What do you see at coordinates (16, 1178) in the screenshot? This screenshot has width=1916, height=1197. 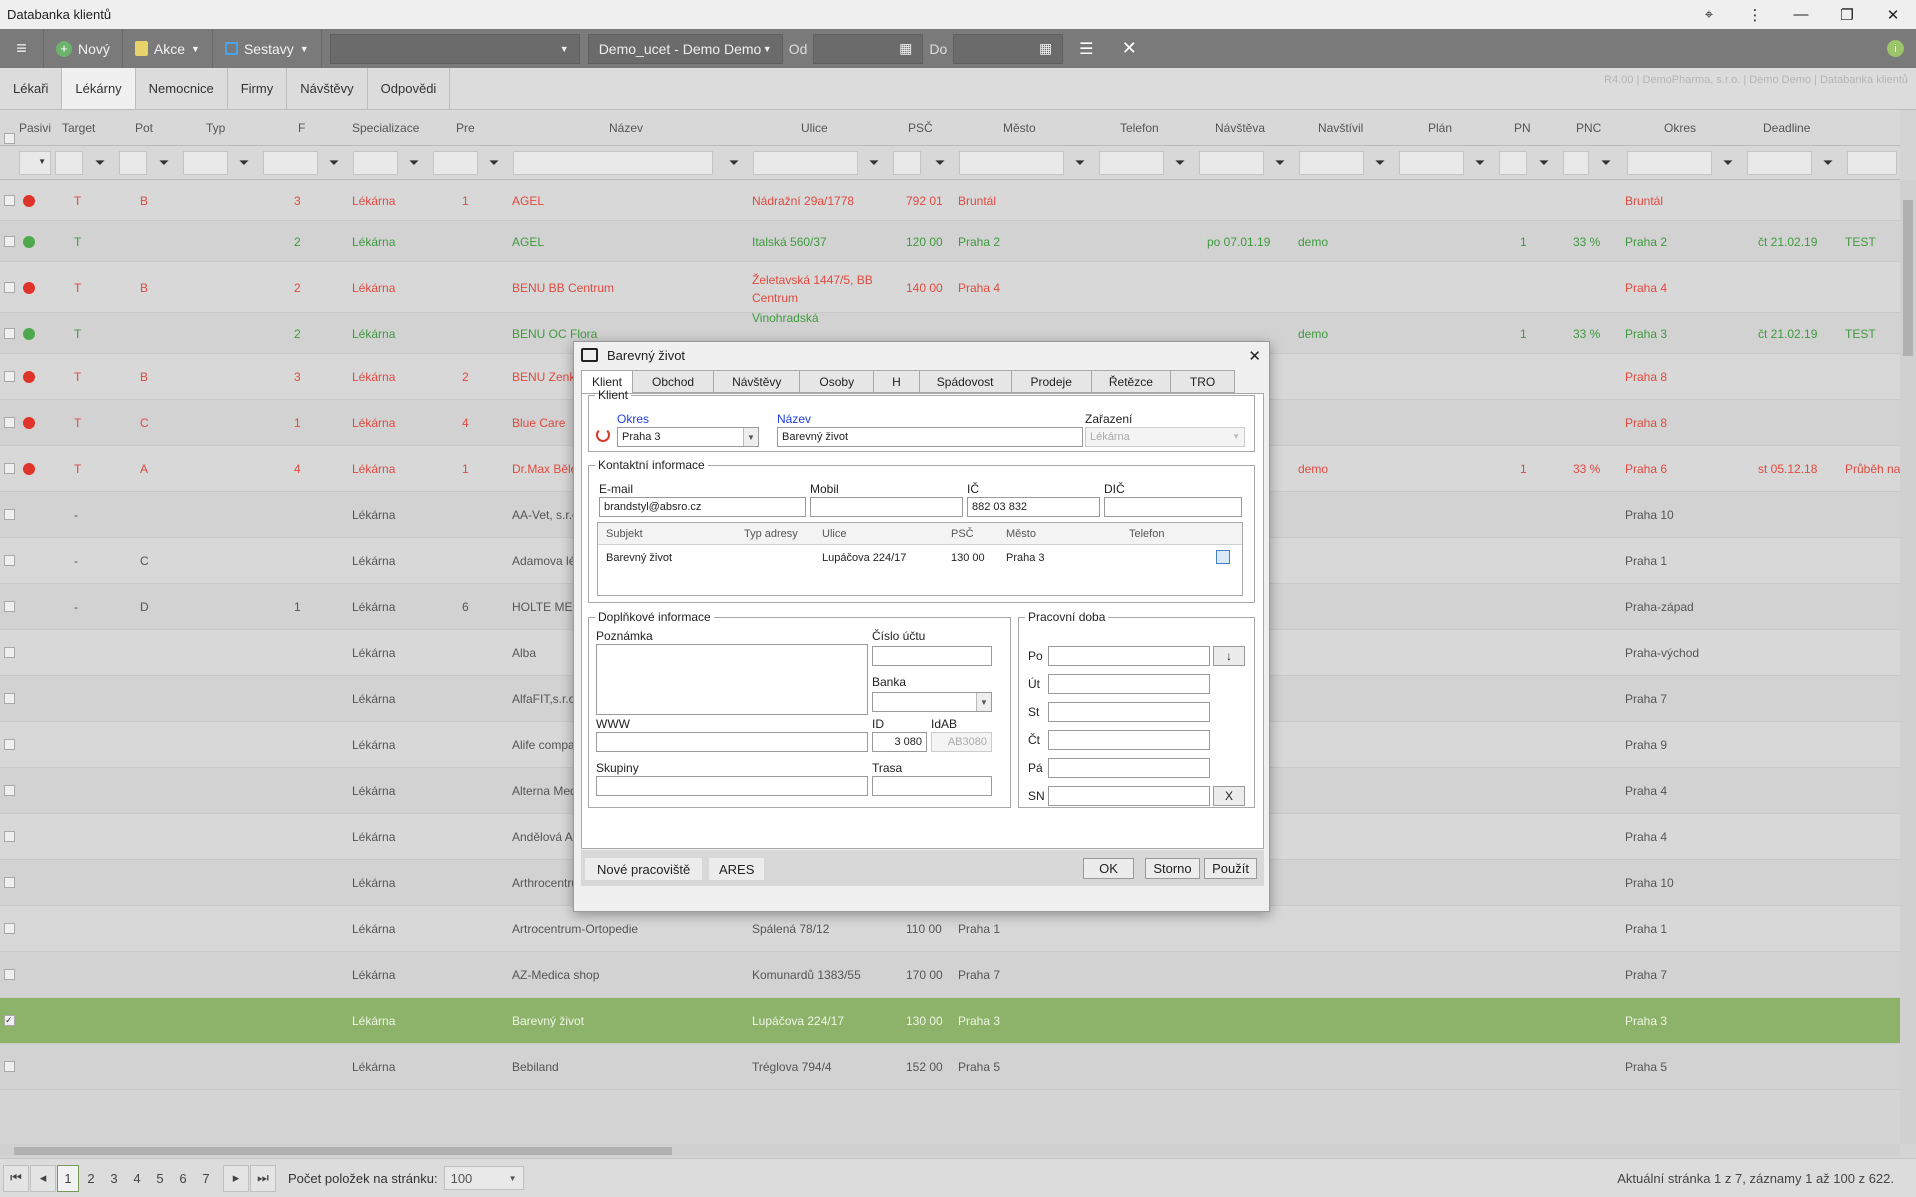 I see `first-page-button: ⏮` at bounding box center [16, 1178].